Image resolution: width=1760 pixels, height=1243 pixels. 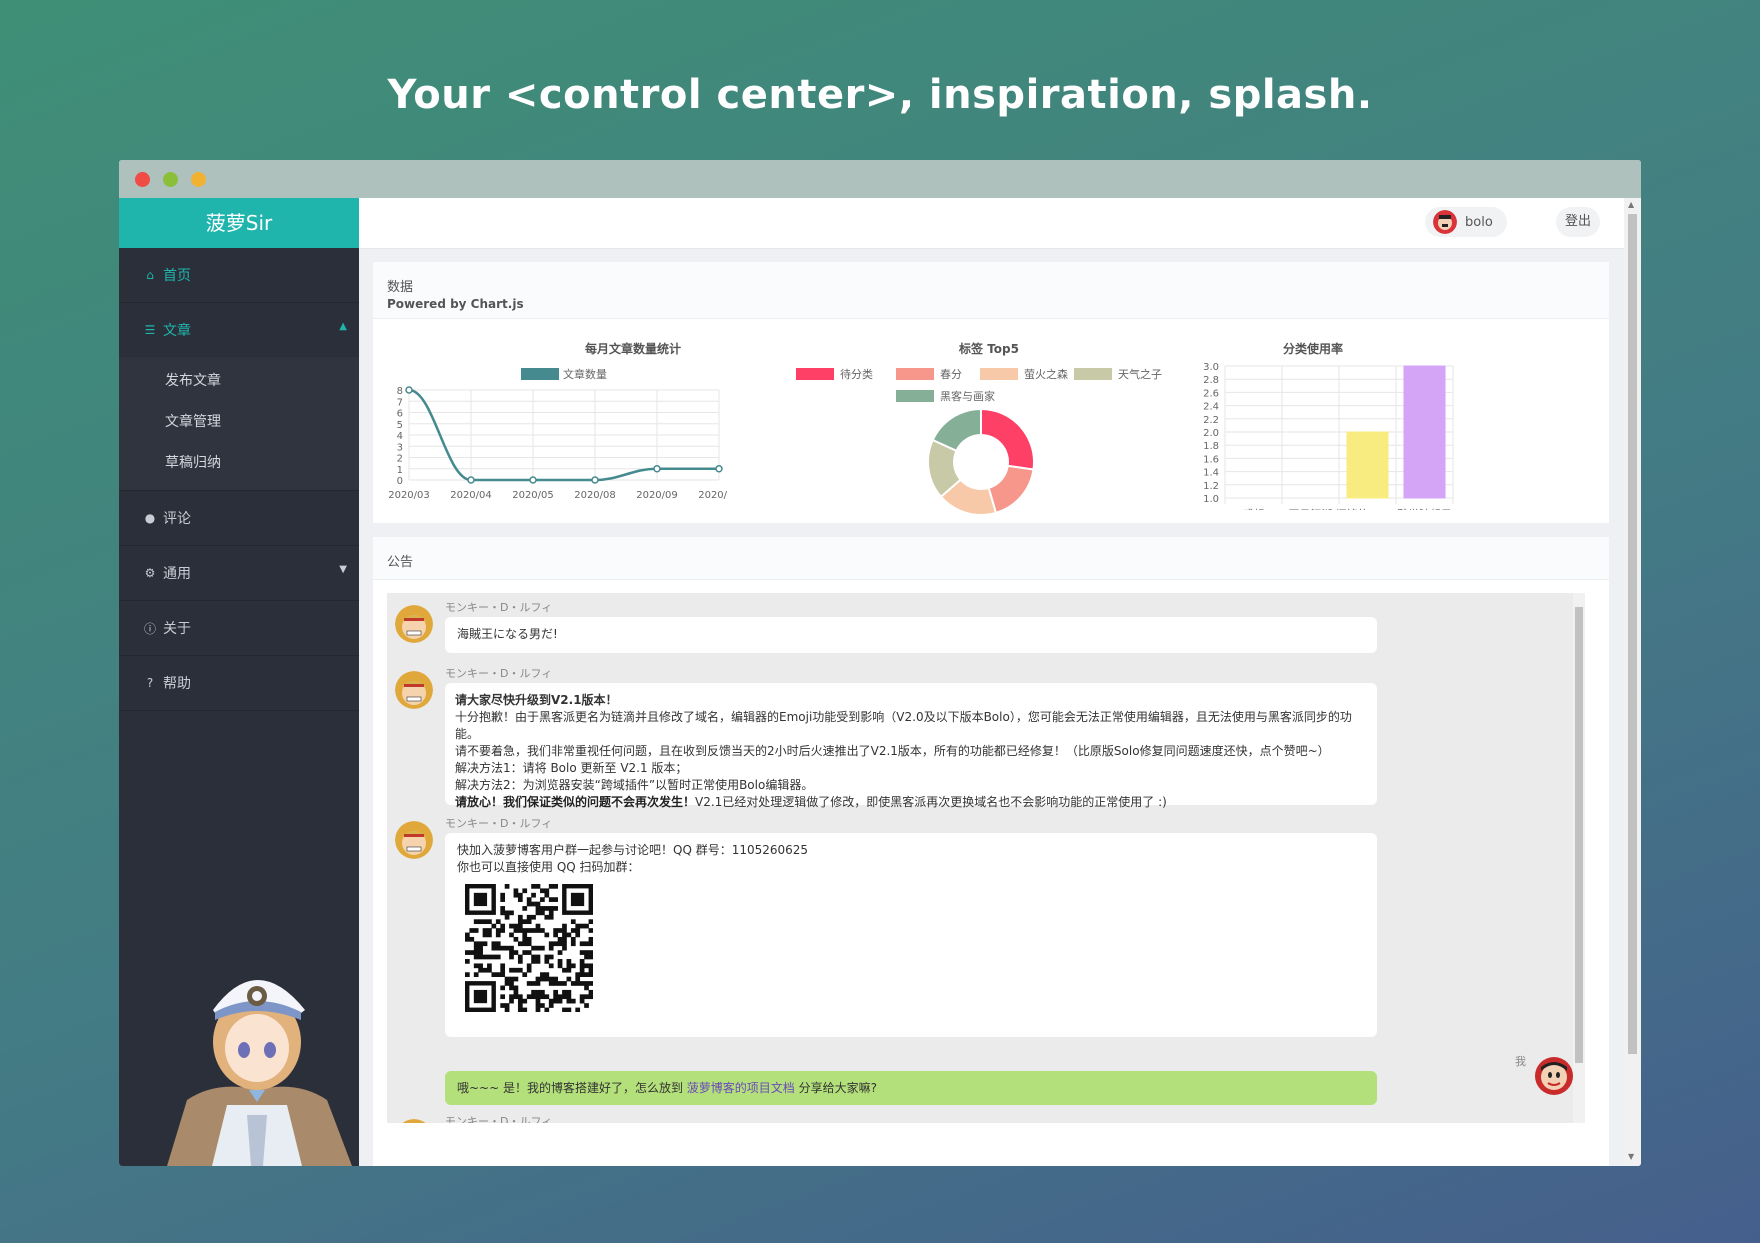 What do you see at coordinates (414, 1121) in the screenshot?
I see `luffy-avatar` at bounding box center [414, 1121].